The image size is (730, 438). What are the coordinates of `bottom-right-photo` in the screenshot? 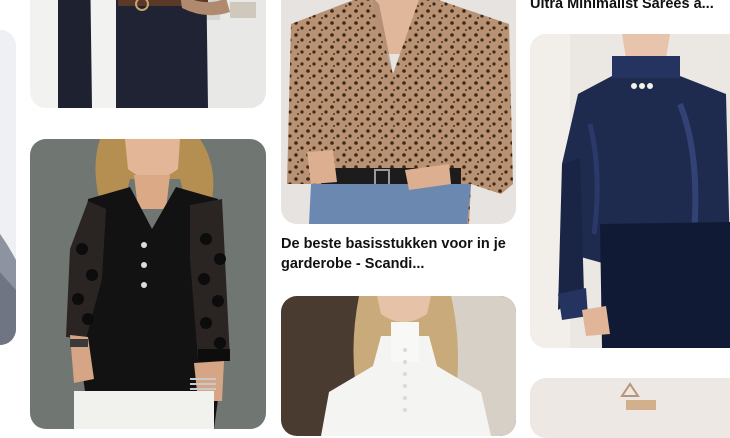 It's located at (630, 408).